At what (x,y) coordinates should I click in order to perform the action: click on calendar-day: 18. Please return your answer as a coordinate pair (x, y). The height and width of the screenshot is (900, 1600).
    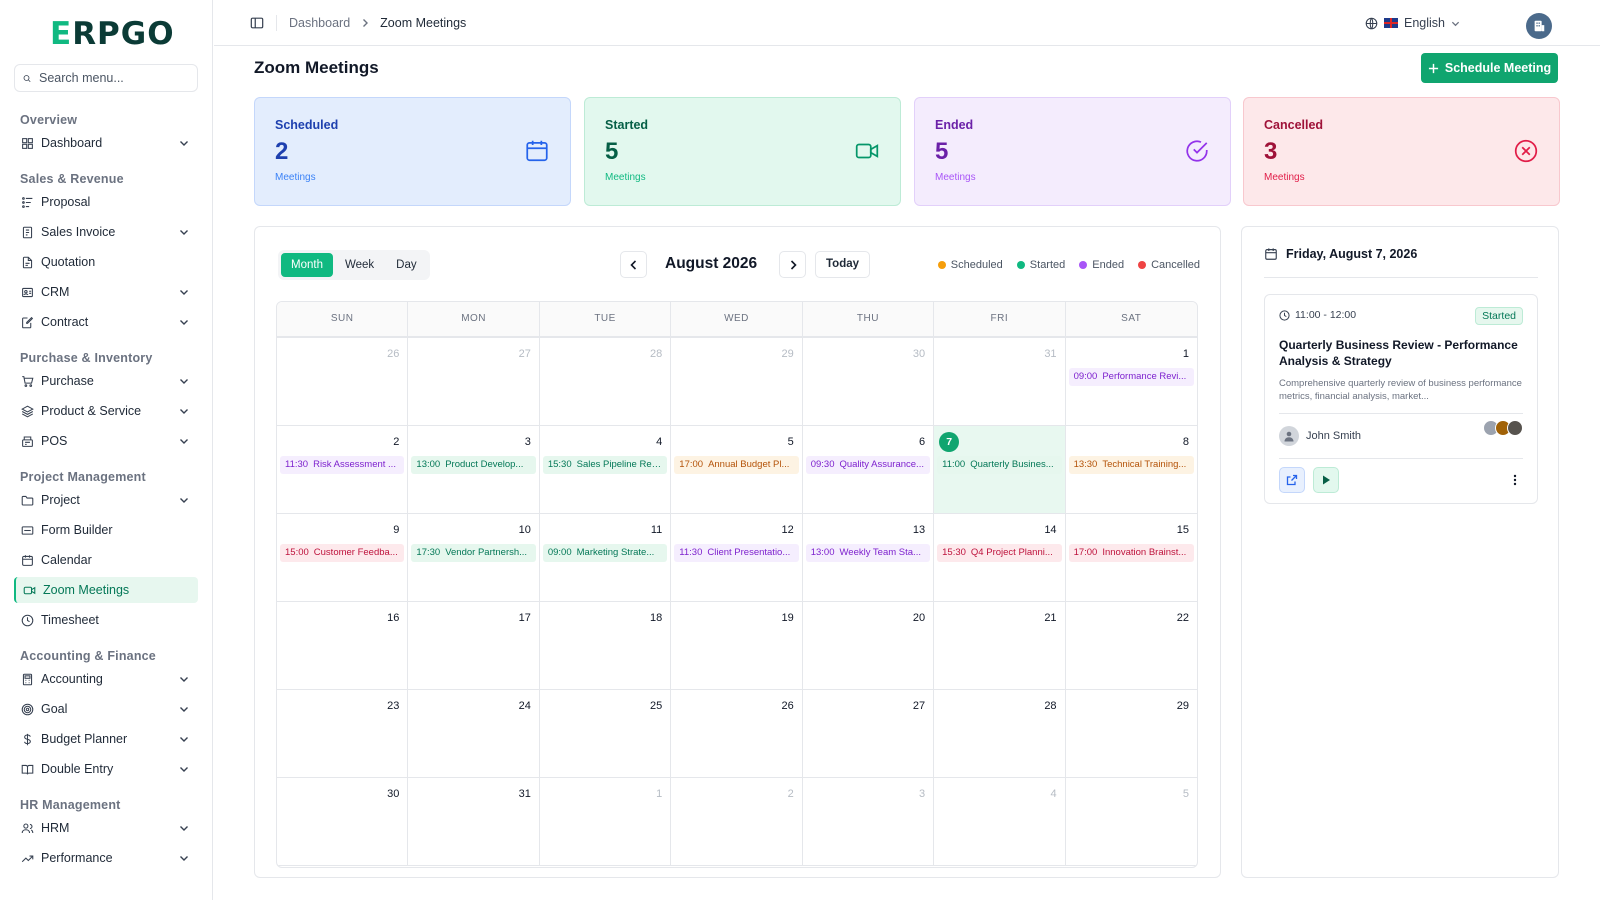
    Looking at the image, I should click on (605, 646).